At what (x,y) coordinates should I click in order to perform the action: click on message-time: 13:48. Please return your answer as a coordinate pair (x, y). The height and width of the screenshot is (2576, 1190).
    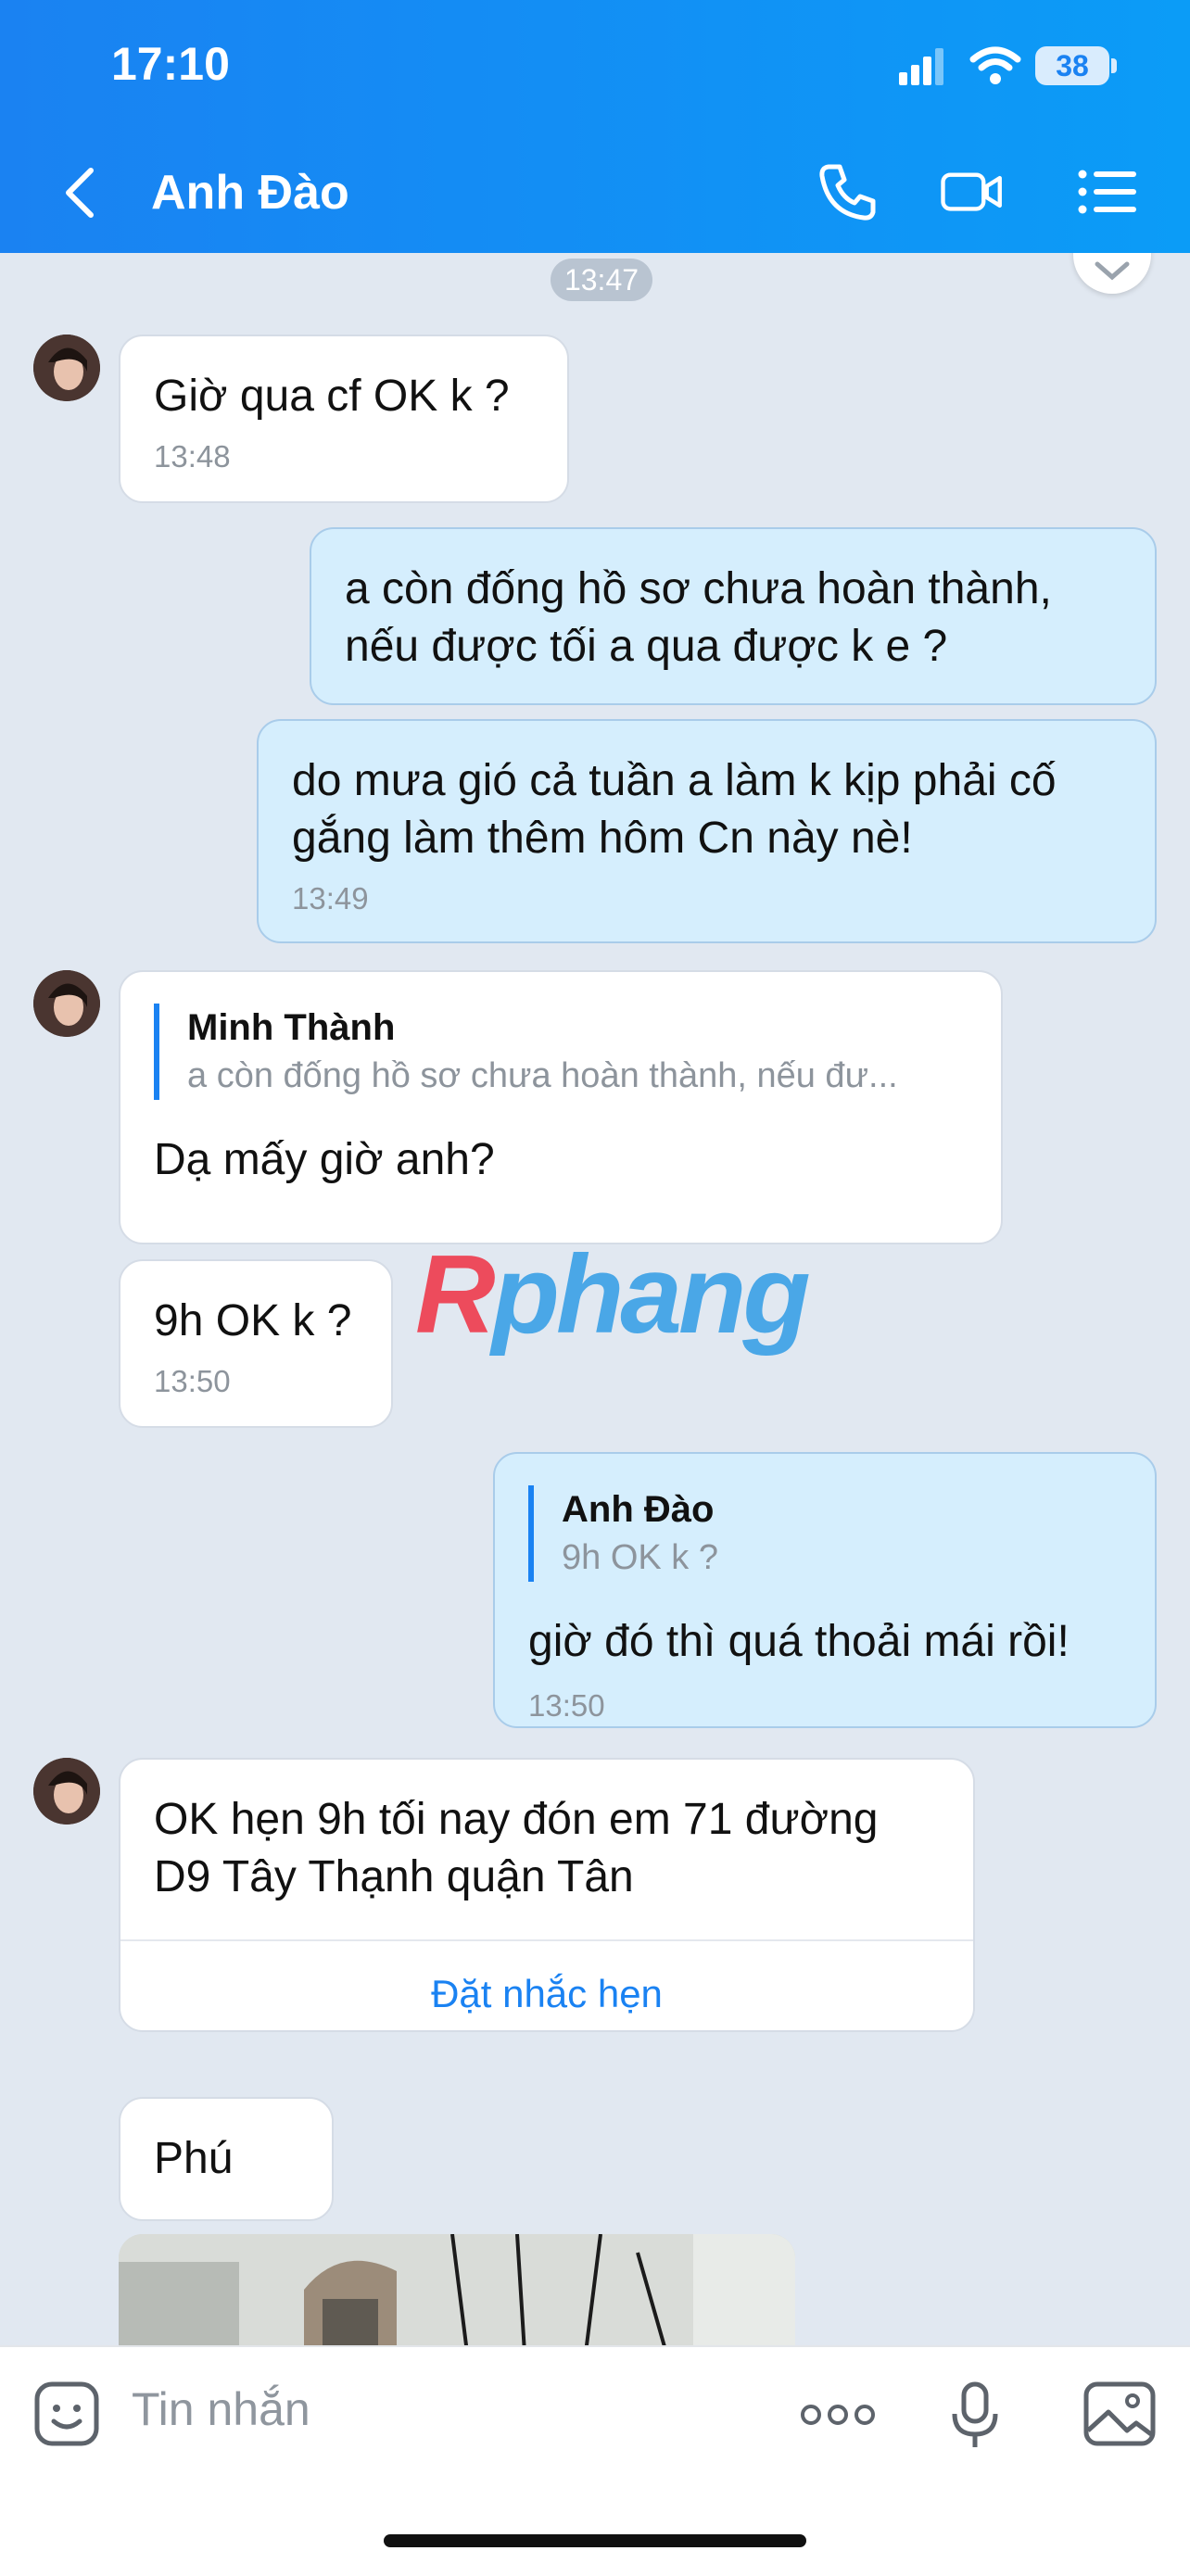
    Looking at the image, I should click on (192, 457).